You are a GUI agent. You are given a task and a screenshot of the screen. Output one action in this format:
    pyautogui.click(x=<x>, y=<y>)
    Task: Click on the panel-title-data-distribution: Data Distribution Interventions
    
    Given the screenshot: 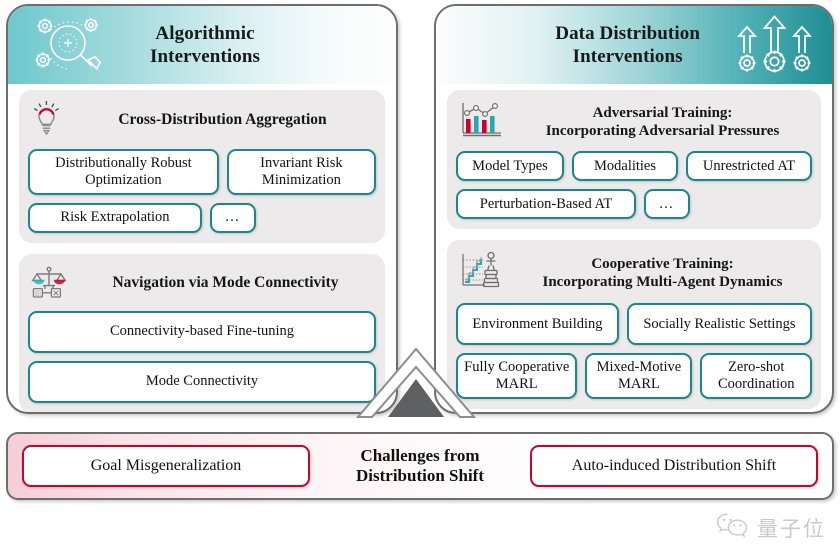 What is the action you would take?
    pyautogui.click(x=627, y=45)
    